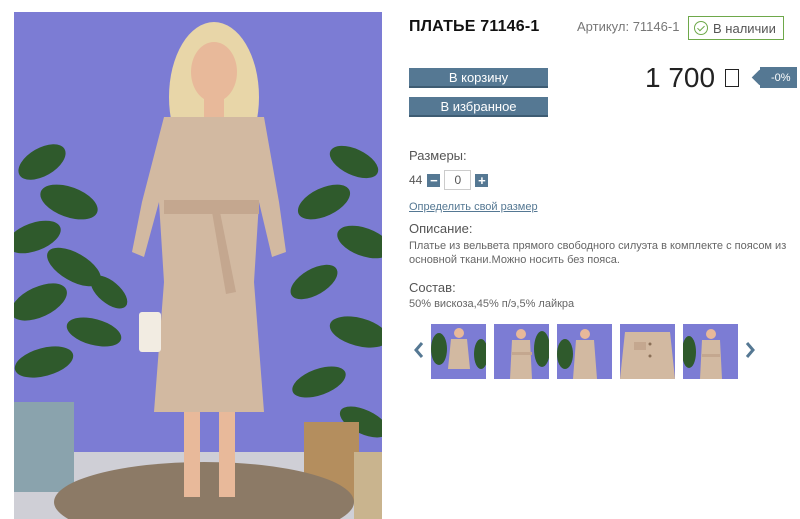  I want to click on discount-value: -0%, so click(781, 77).